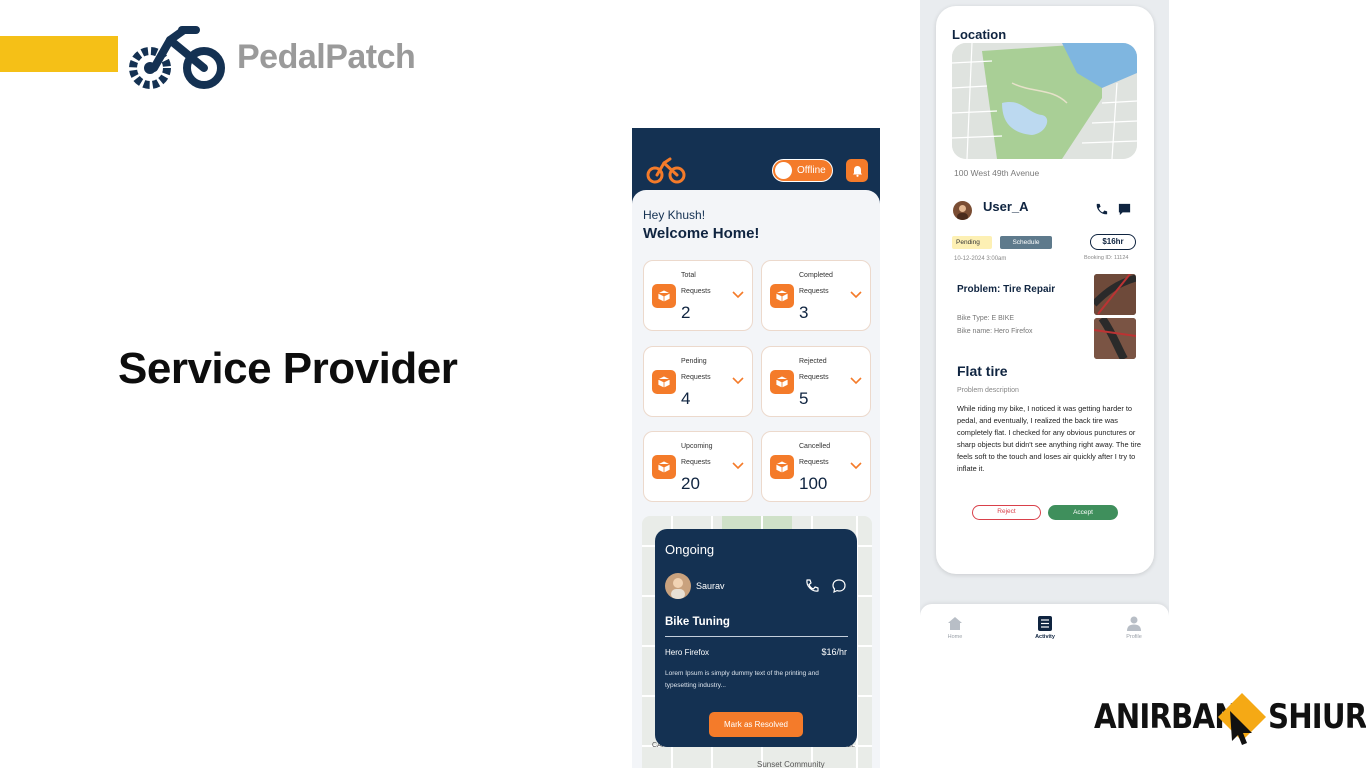  What do you see at coordinates (815, 446) in the screenshot?
I see `stat-label: Cancelled` at bounding box center [815, 446].